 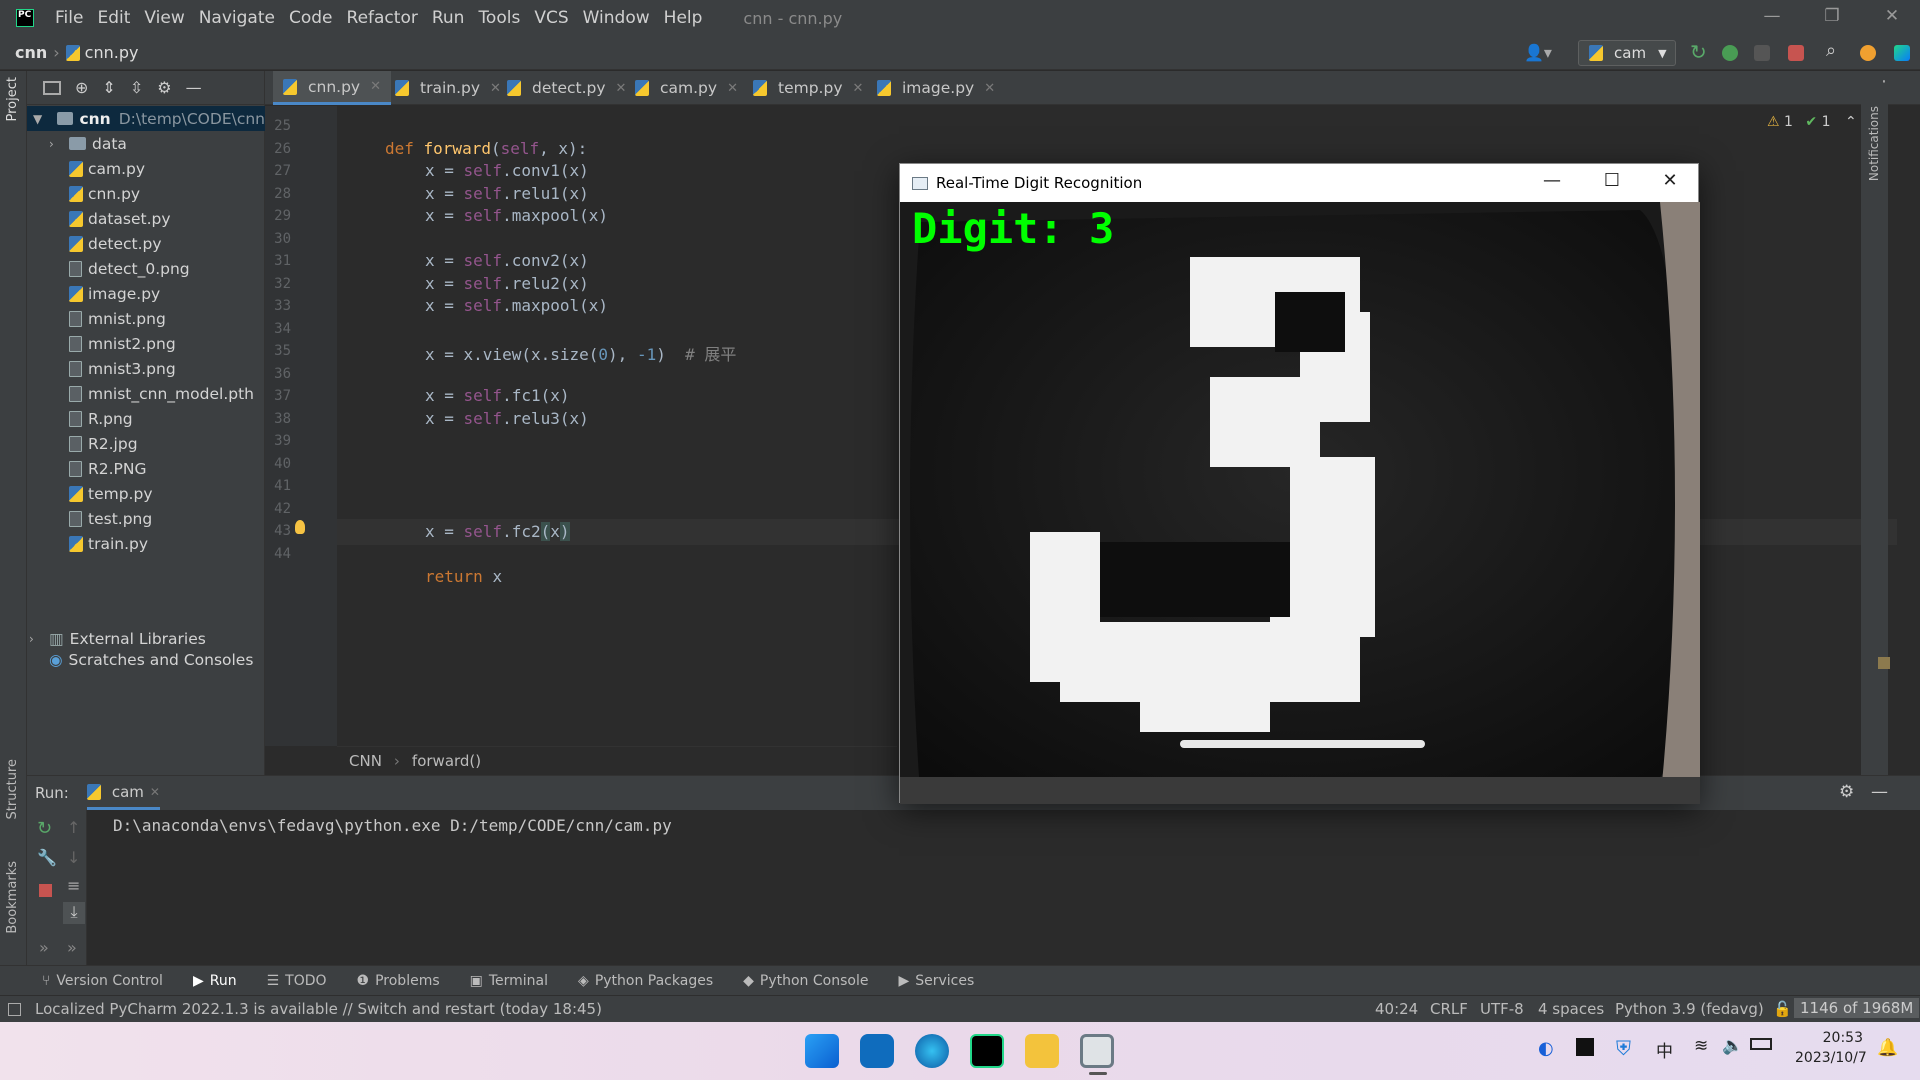 What do you see at coordinates (987, 1051) in the screenshot?
I see `pycharm-icon` at bounding box center [987, 1051].